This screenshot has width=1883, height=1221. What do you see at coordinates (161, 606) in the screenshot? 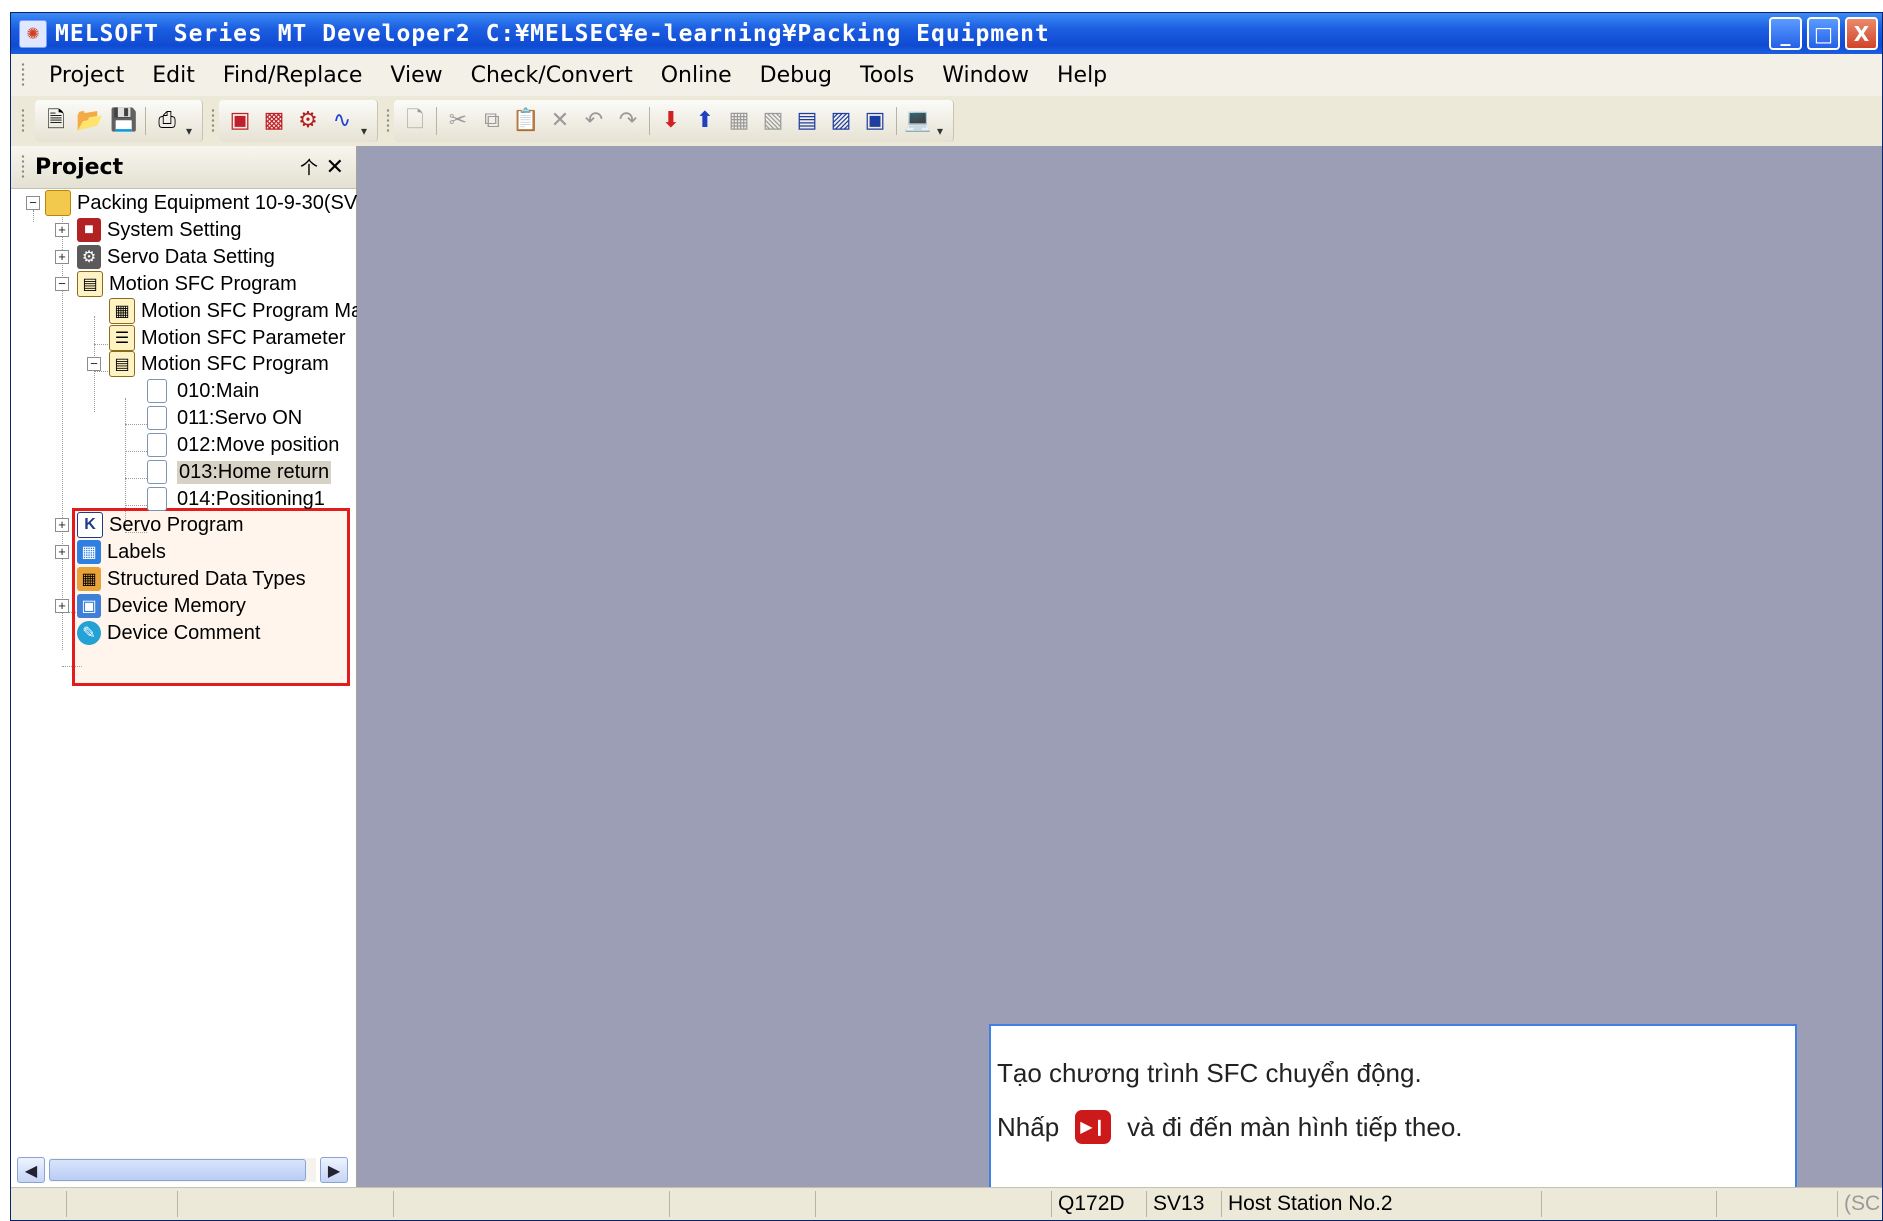
I see `tree-node-device-memory: ▣ Device Memory` at bounding box center [161, 606].